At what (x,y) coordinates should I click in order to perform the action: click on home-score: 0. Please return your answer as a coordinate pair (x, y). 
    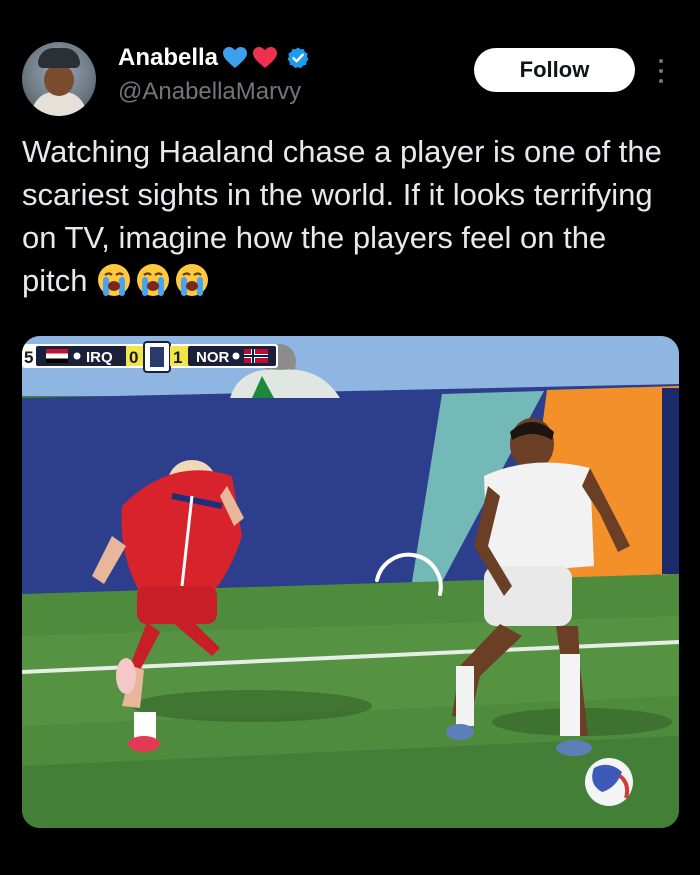
    Looking at the image, I should click on (133, 357).